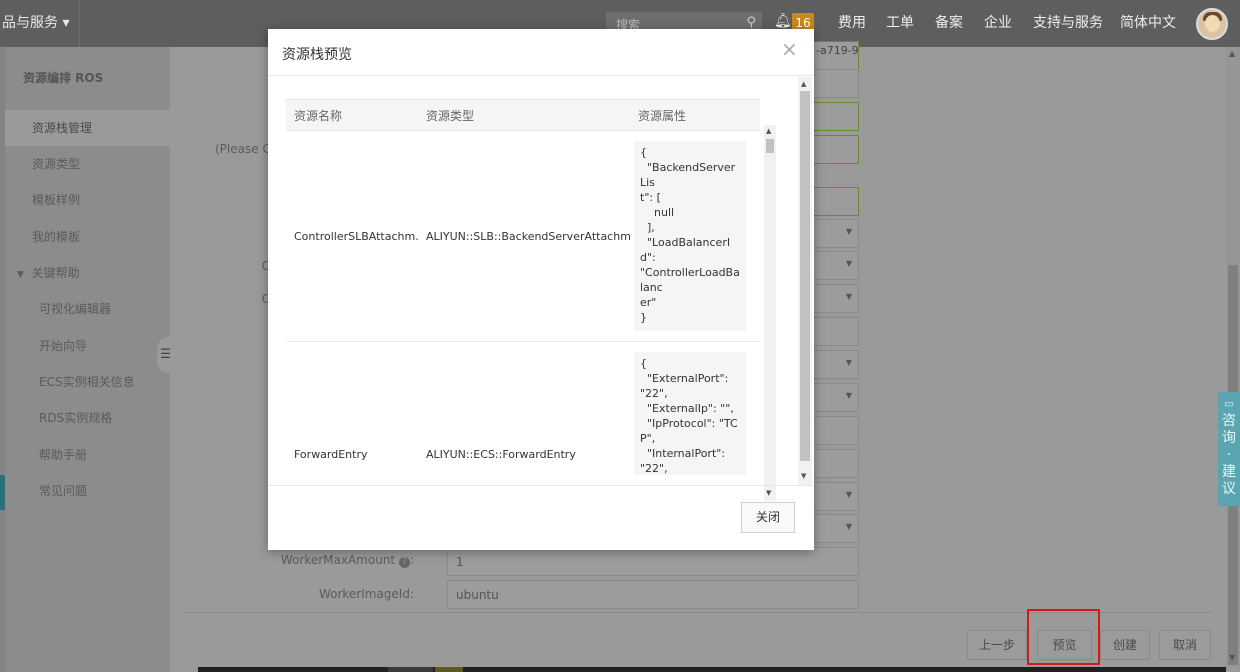 The height and width of the screenshot is (672, 1240). I want to click on sidebar-title: 资源编排 ROS, so click(63, 78).